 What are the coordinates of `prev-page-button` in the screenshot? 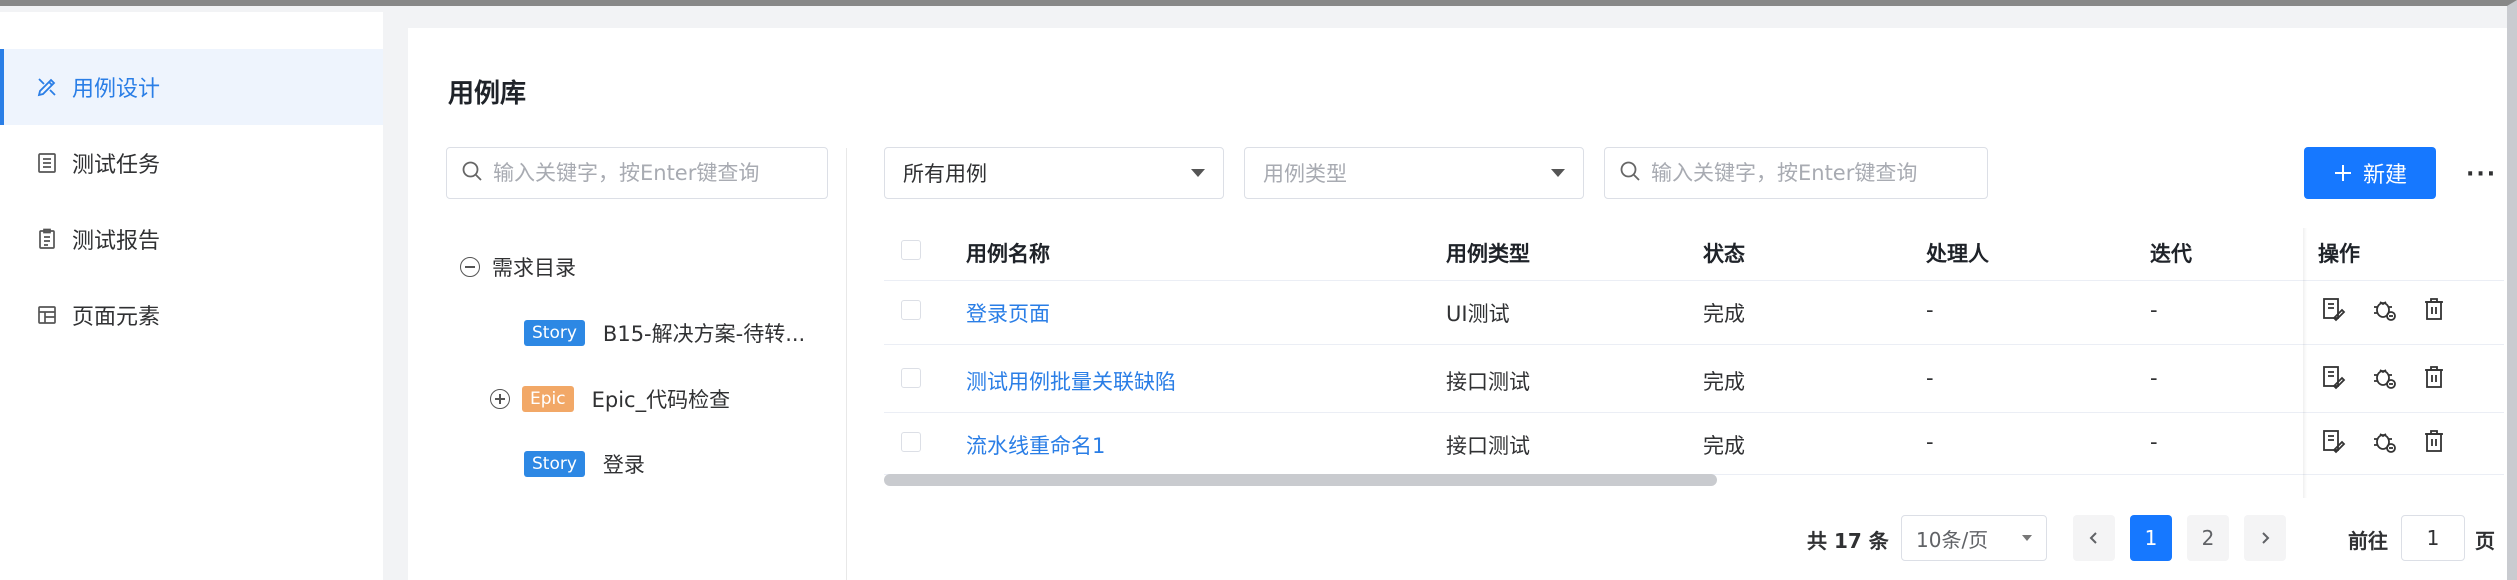 It's located at (2094, 538).